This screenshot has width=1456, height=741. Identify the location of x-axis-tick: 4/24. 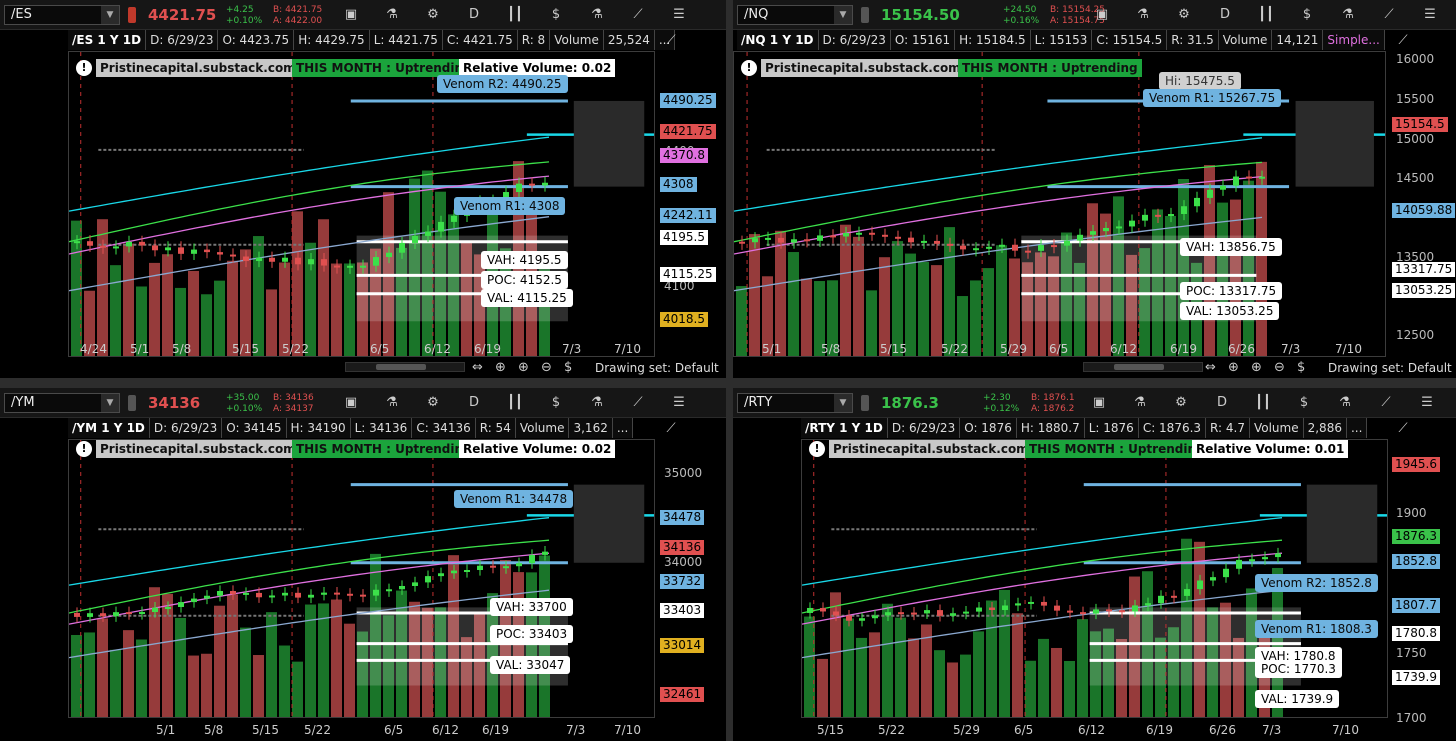
(93, 349).